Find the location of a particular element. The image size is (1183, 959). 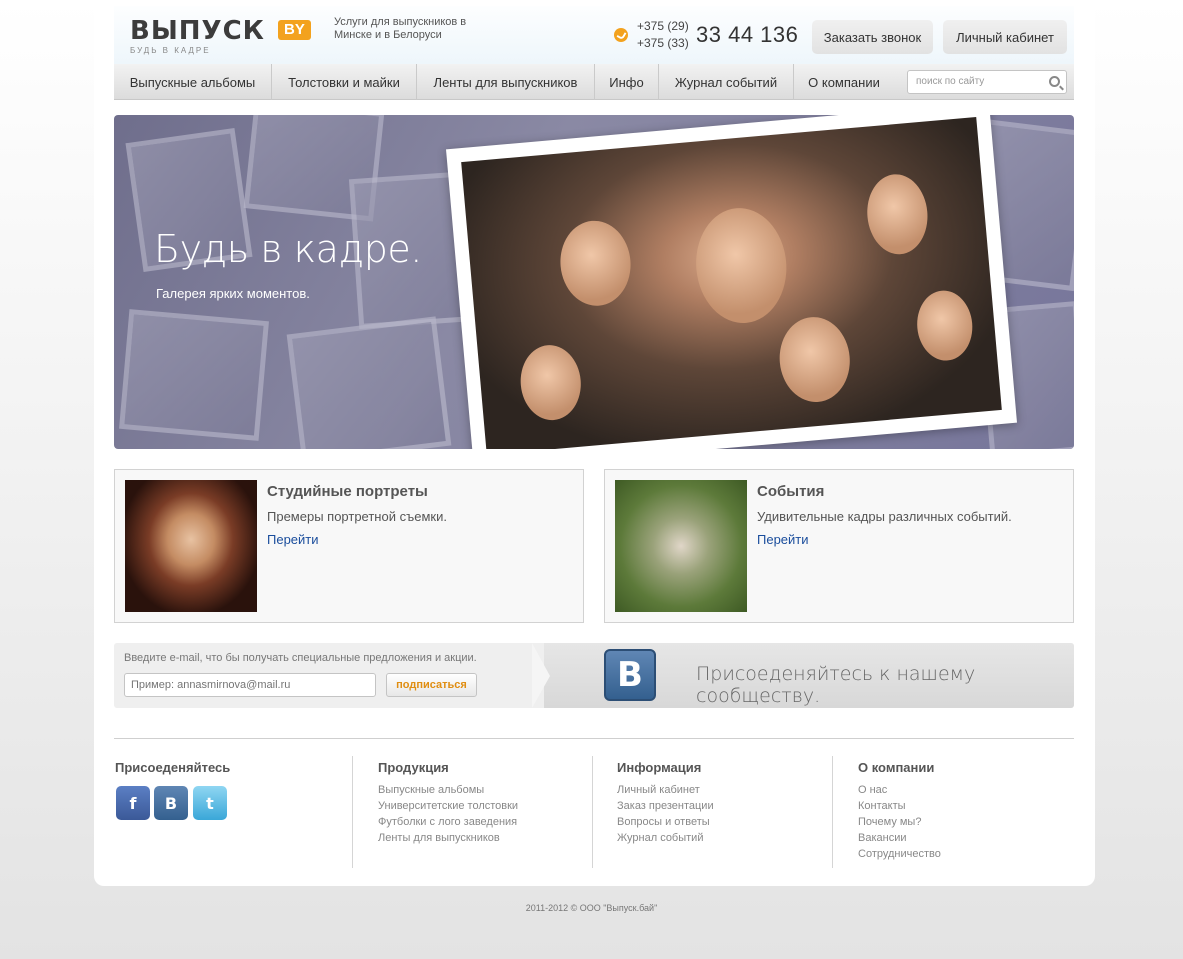

footer-join: Присоеденяйтесь is located at coordinates (172, 771).